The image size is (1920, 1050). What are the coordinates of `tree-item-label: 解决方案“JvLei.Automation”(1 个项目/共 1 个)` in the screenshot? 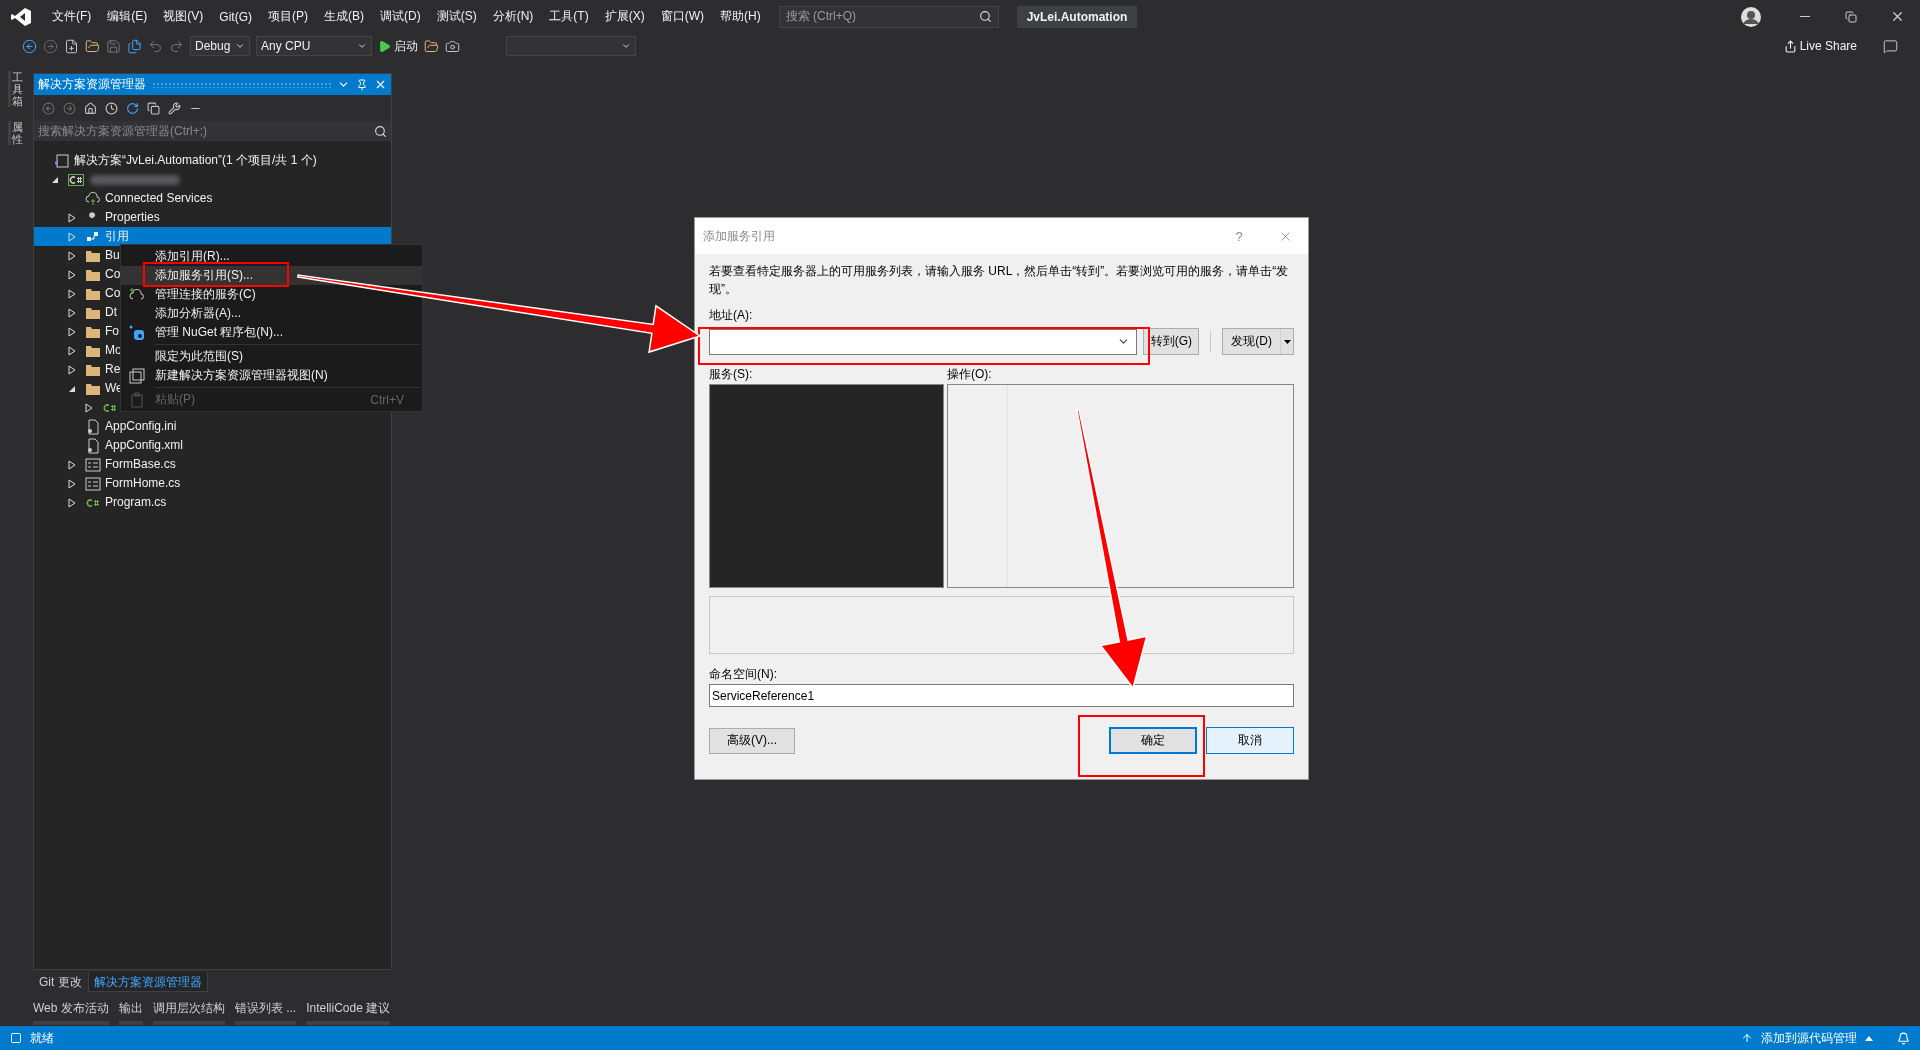 It's located at (195, 160).